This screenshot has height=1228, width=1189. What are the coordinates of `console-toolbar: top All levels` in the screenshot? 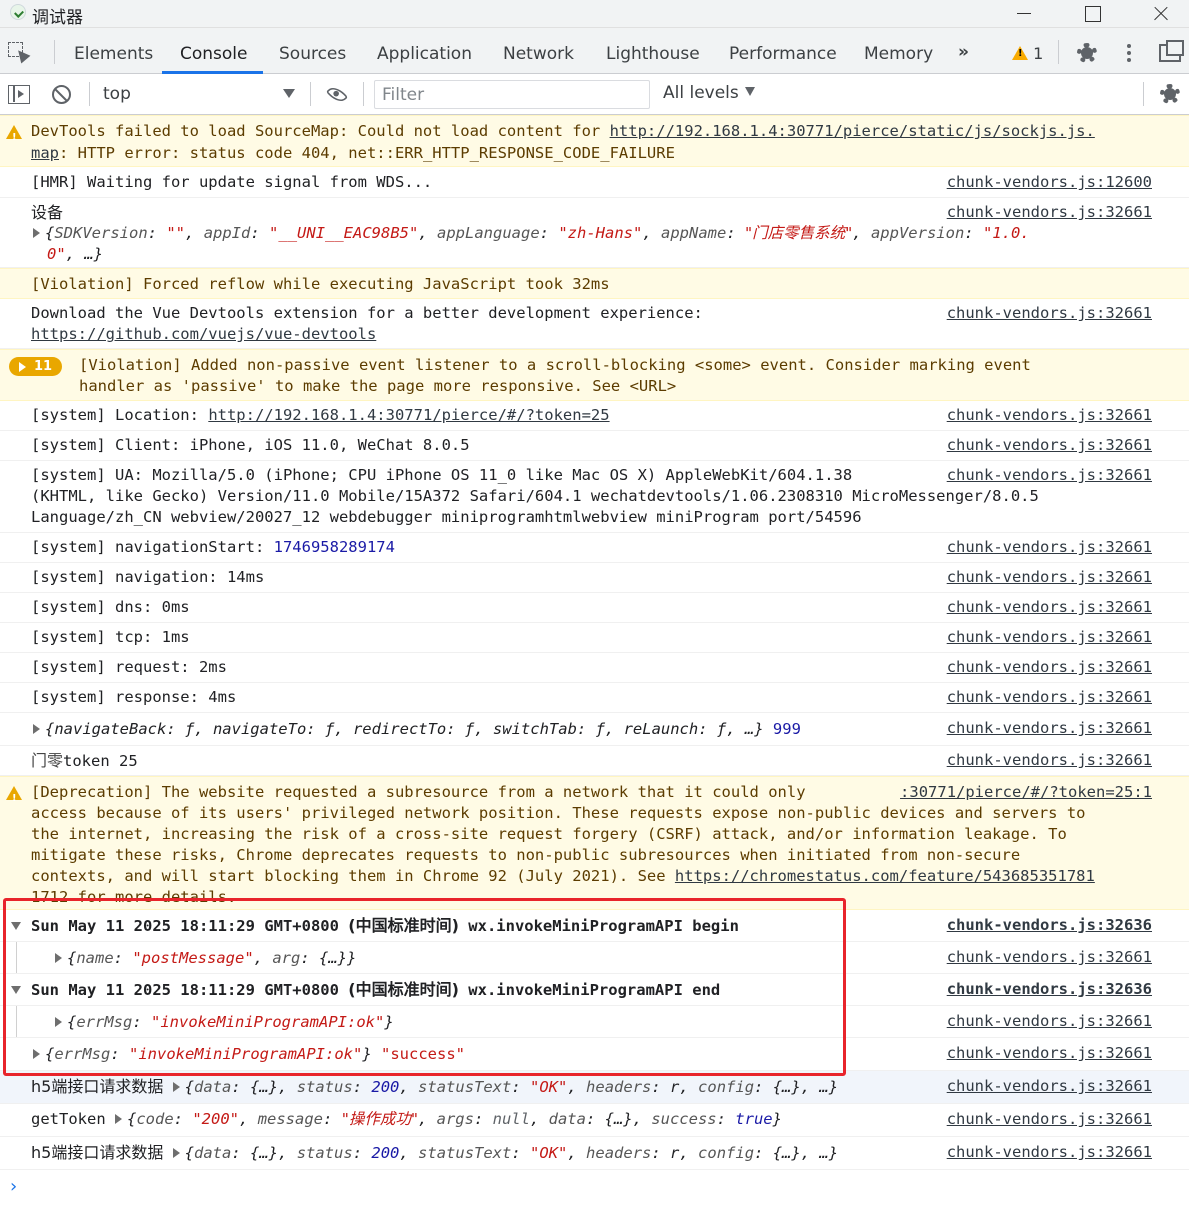 It's located at (594, 94).